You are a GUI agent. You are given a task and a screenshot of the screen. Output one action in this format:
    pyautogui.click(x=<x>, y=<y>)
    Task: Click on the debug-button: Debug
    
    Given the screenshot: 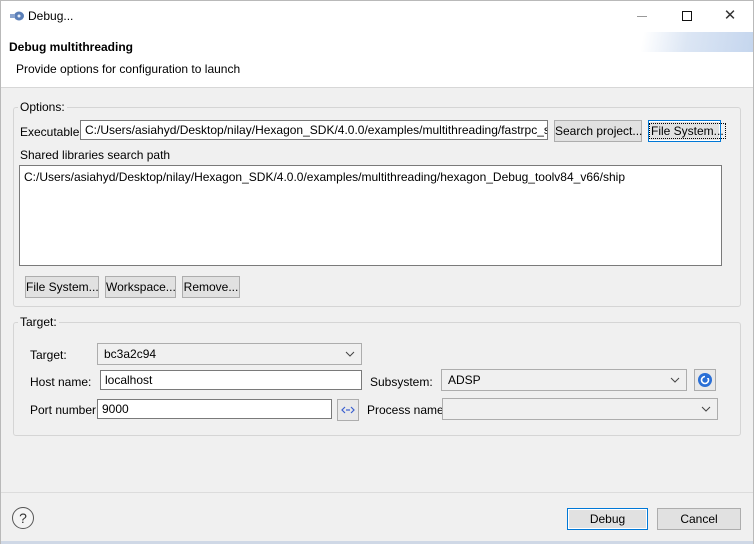 What is the action you would take?
    pyautogui.click(x=607, y=519)
    